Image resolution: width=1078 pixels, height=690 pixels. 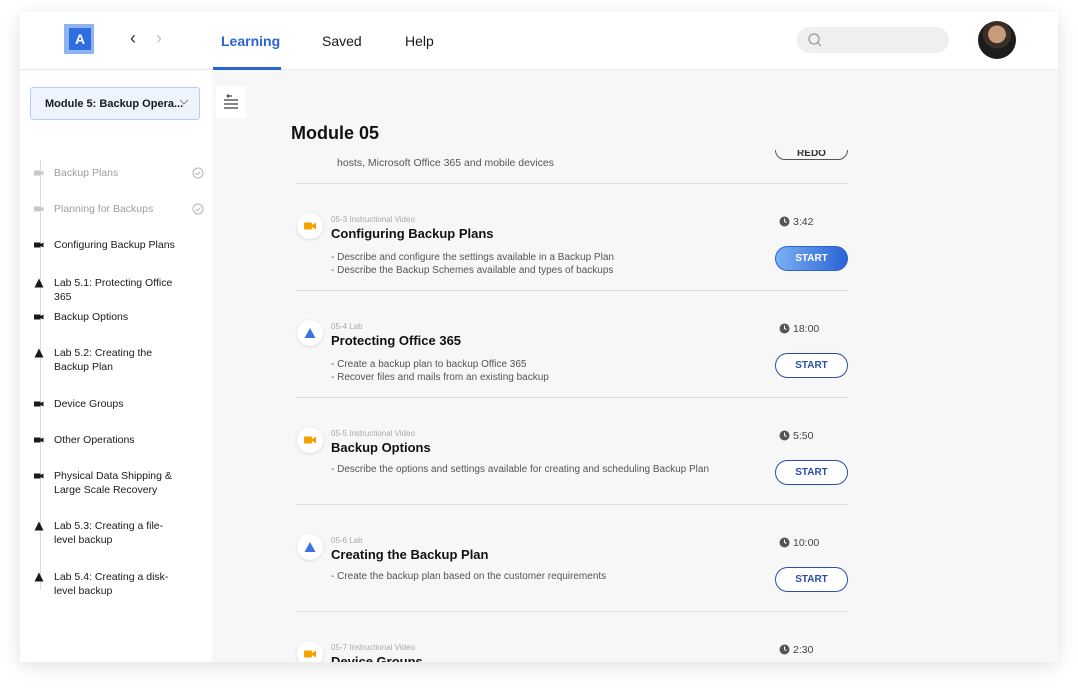 What do you see at coordinates (796, 436) in the screenshot?
I see `lesson-duration: 5:50` at bounding box center [796, 436].